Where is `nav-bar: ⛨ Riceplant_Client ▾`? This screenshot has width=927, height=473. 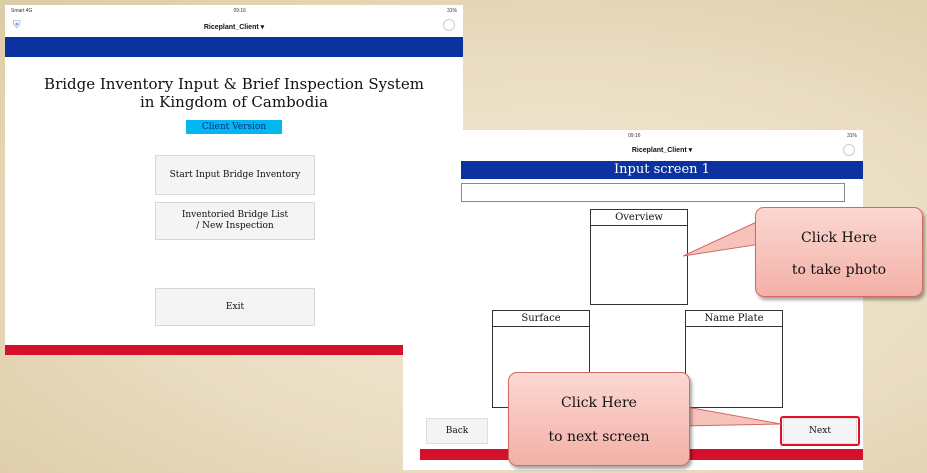
nav-bar: ⛨ Riceplant_Client ▾ is located at coordinates (234, 27).